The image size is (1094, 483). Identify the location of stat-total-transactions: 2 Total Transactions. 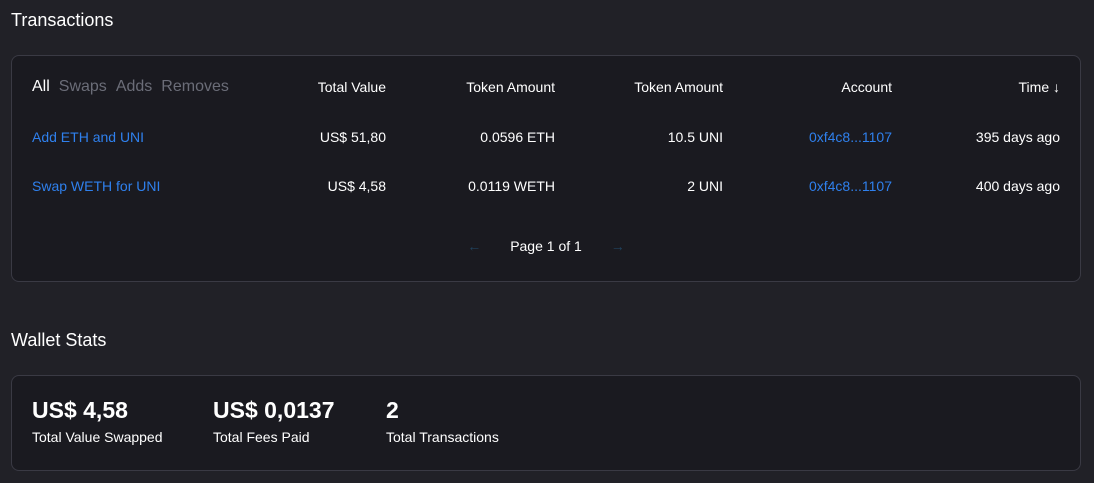
(442, 421).